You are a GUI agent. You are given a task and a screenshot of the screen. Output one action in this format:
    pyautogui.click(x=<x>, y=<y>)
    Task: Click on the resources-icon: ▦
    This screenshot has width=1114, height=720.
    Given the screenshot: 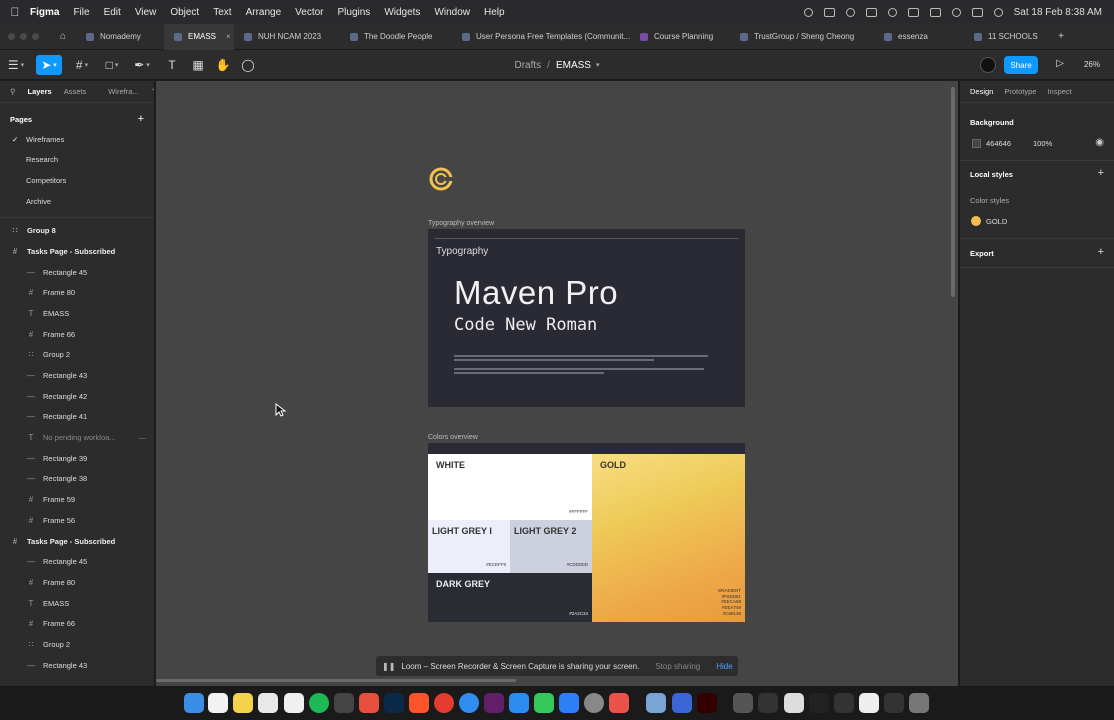 What is the action you would take?
    pyautogui.click(x=198, y=65)
    